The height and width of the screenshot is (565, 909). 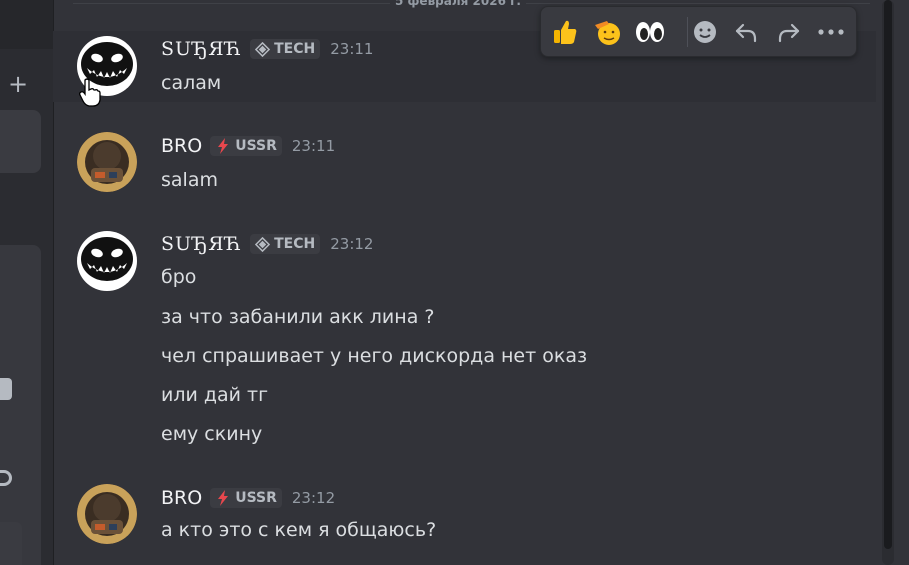 What do you see at coordinates (831, 32) in the screenshot?
I see `more-icon` at bounding box center [831, 32].